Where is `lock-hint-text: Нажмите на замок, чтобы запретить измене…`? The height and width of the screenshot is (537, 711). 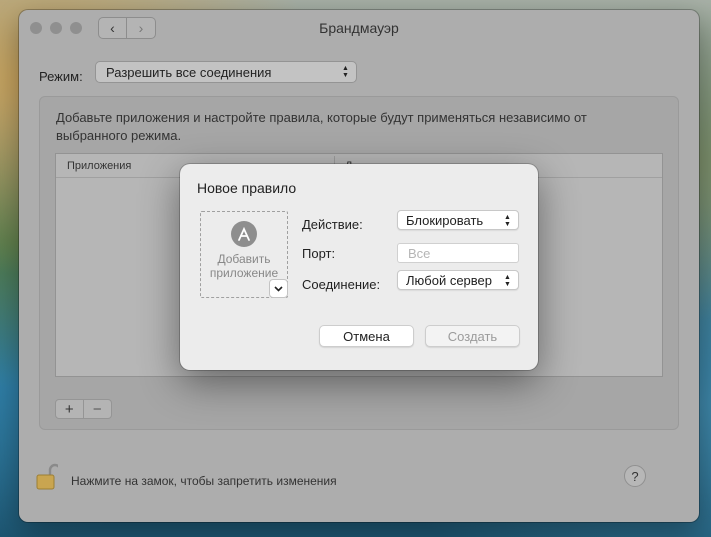 lock-hint-text: Нажмите на замок, чтобы запретить измене… is located at coordinates (204, 481).